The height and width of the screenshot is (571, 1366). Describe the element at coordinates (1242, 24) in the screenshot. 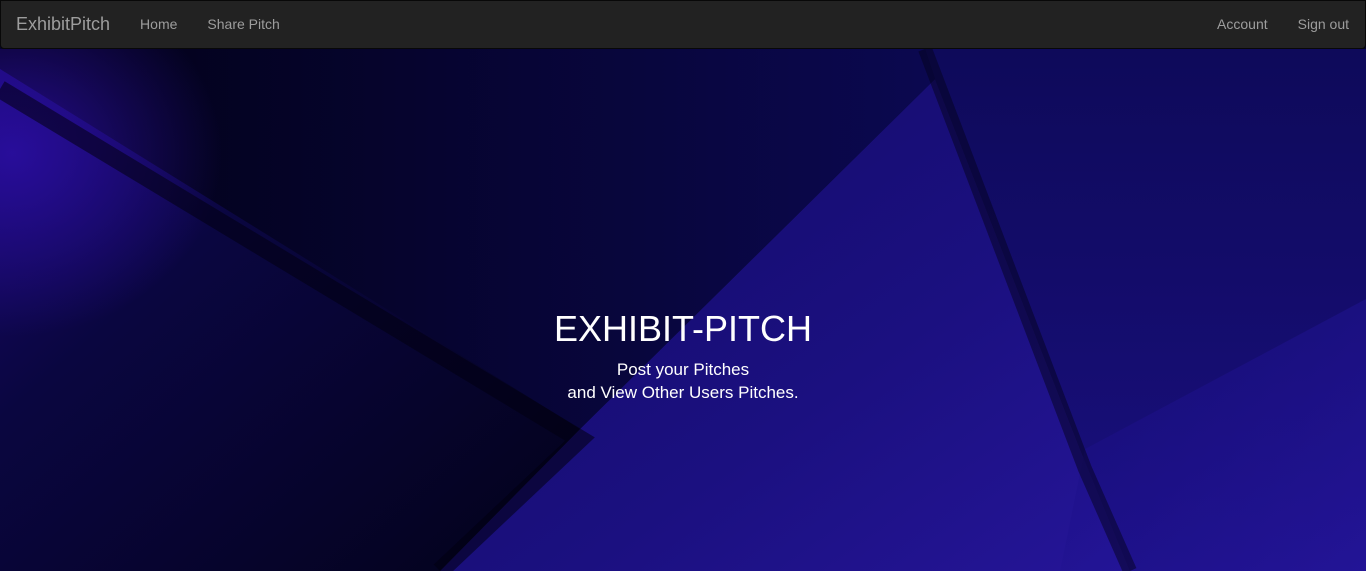

I see `nav-account-link: Account` at that location.